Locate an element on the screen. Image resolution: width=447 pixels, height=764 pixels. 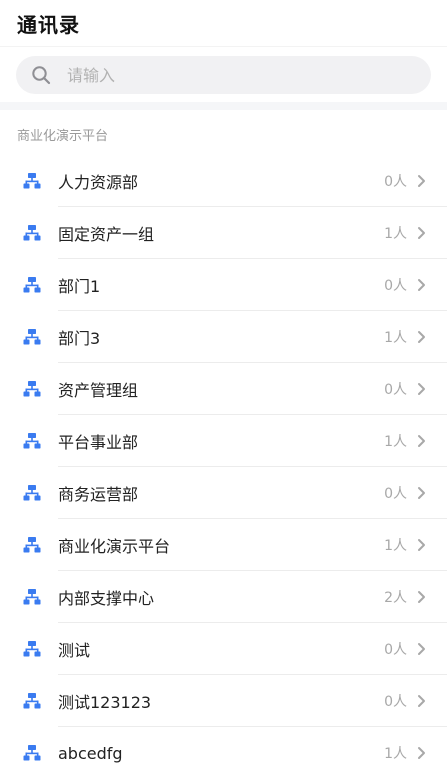
department-item: 人力资源部 0人 is located at coordinates (223, 181).